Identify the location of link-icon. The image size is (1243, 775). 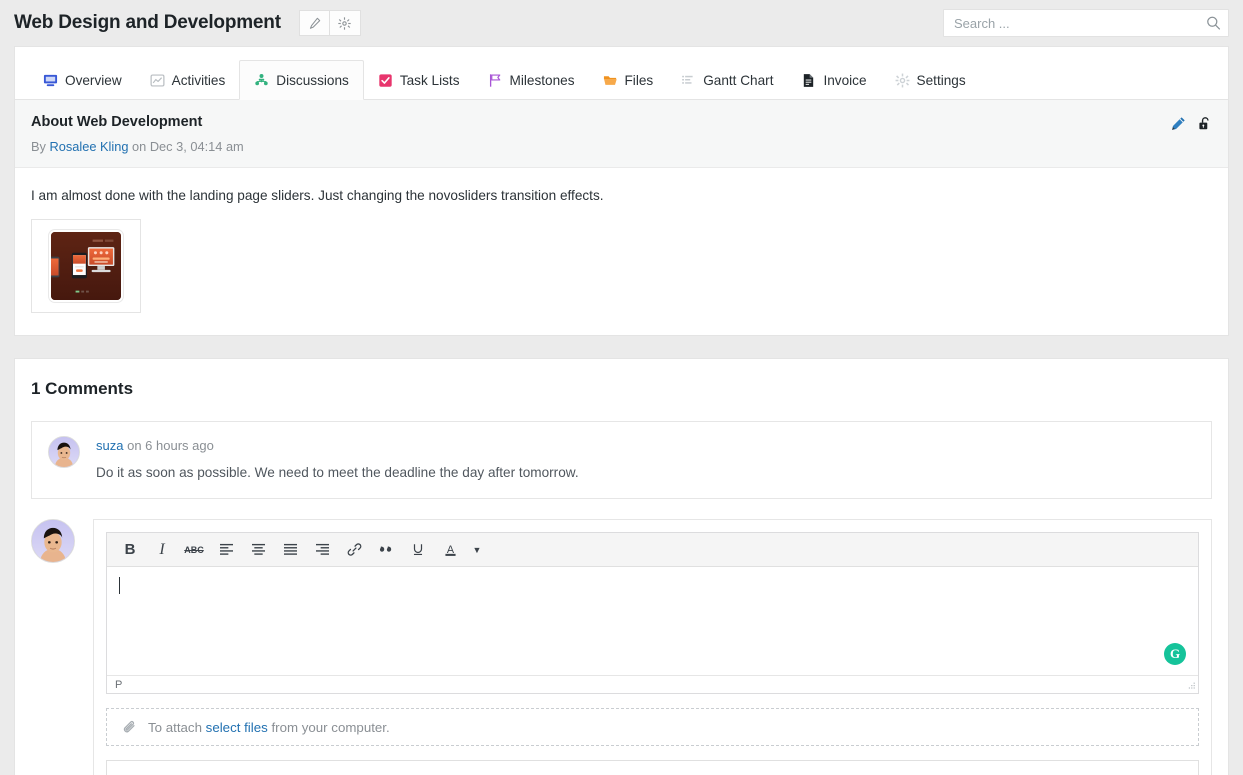
(354, 549).